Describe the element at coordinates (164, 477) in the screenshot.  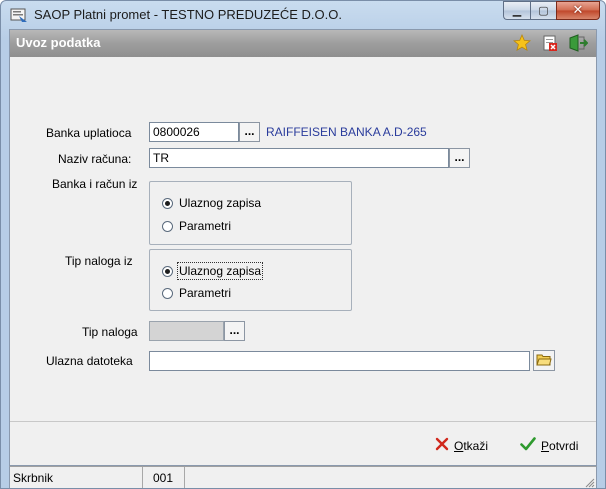
I see `status-code: 001` at that location.